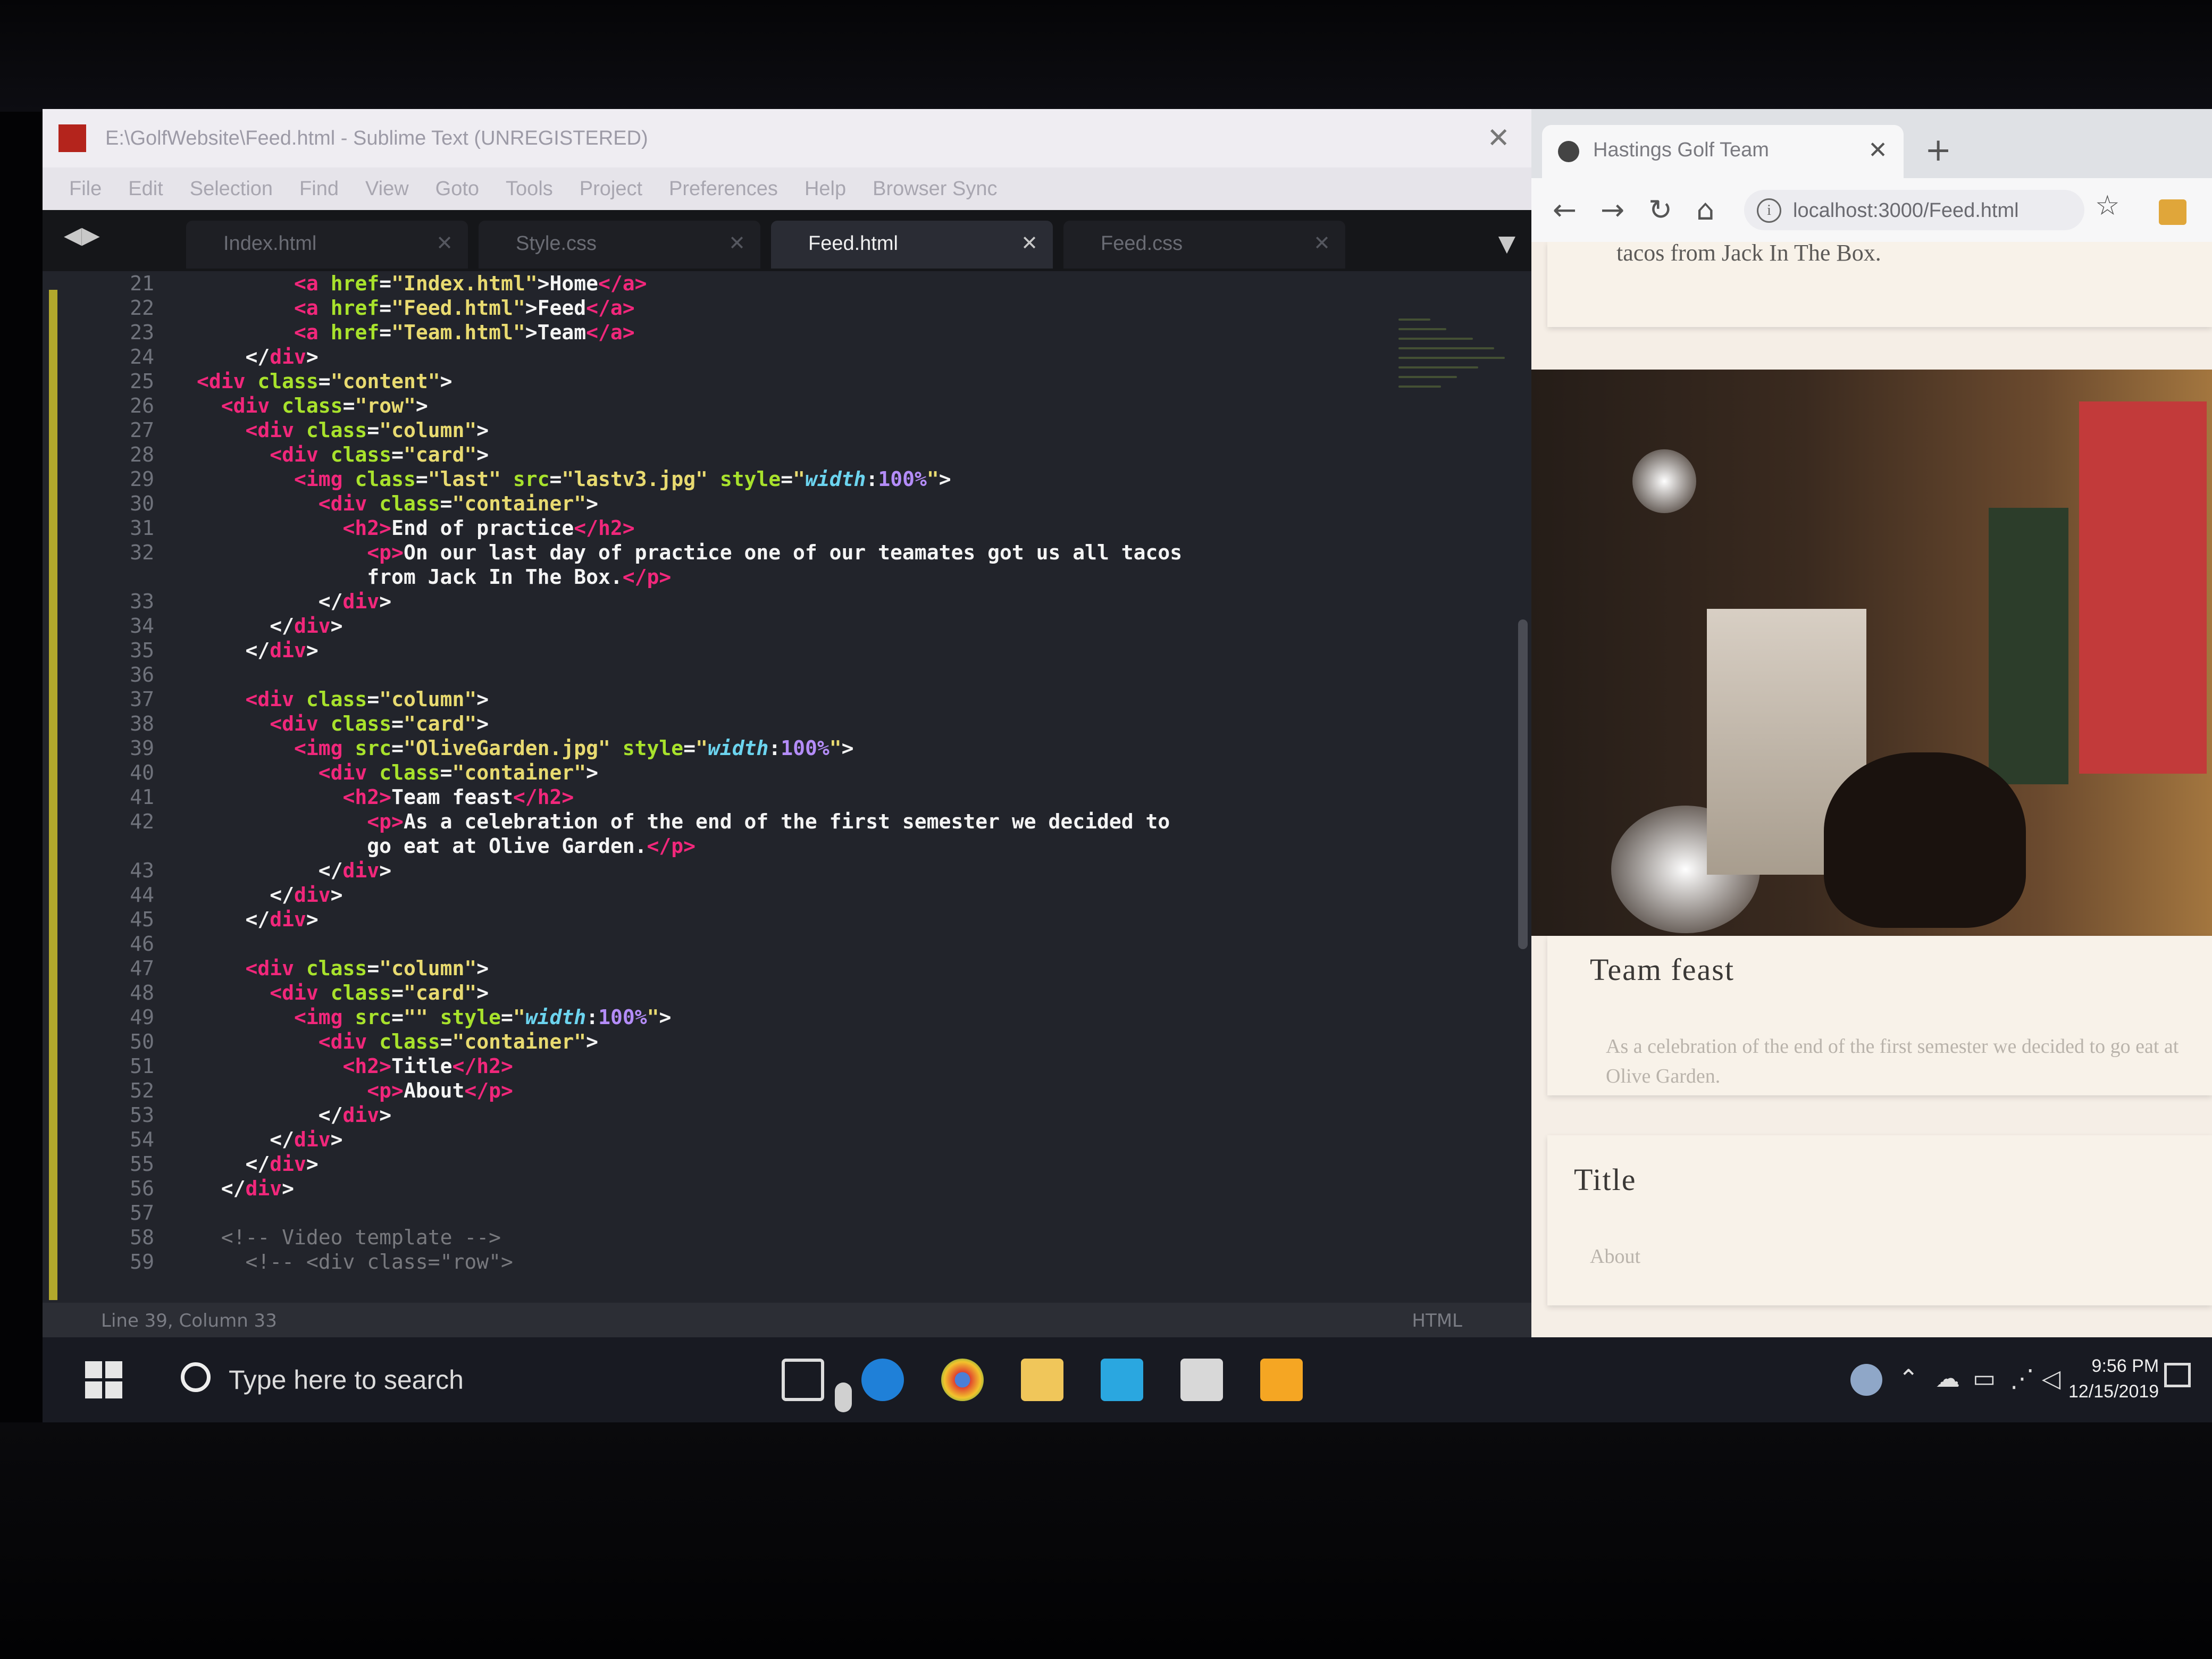 This screenshot has height=1659, width=2212. What do you see at coordinates (513, 1384) in the screenshot?
I see `taskbar-search: Type here to search` at bounding box center [513, 1384].